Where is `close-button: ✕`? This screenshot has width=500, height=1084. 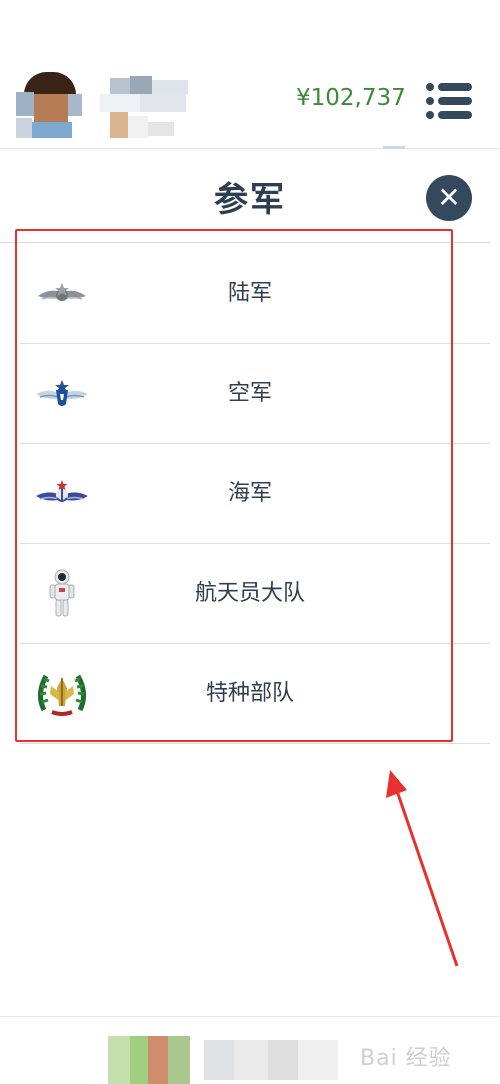 close-button: ✕ is located at coordinates (449, 198).